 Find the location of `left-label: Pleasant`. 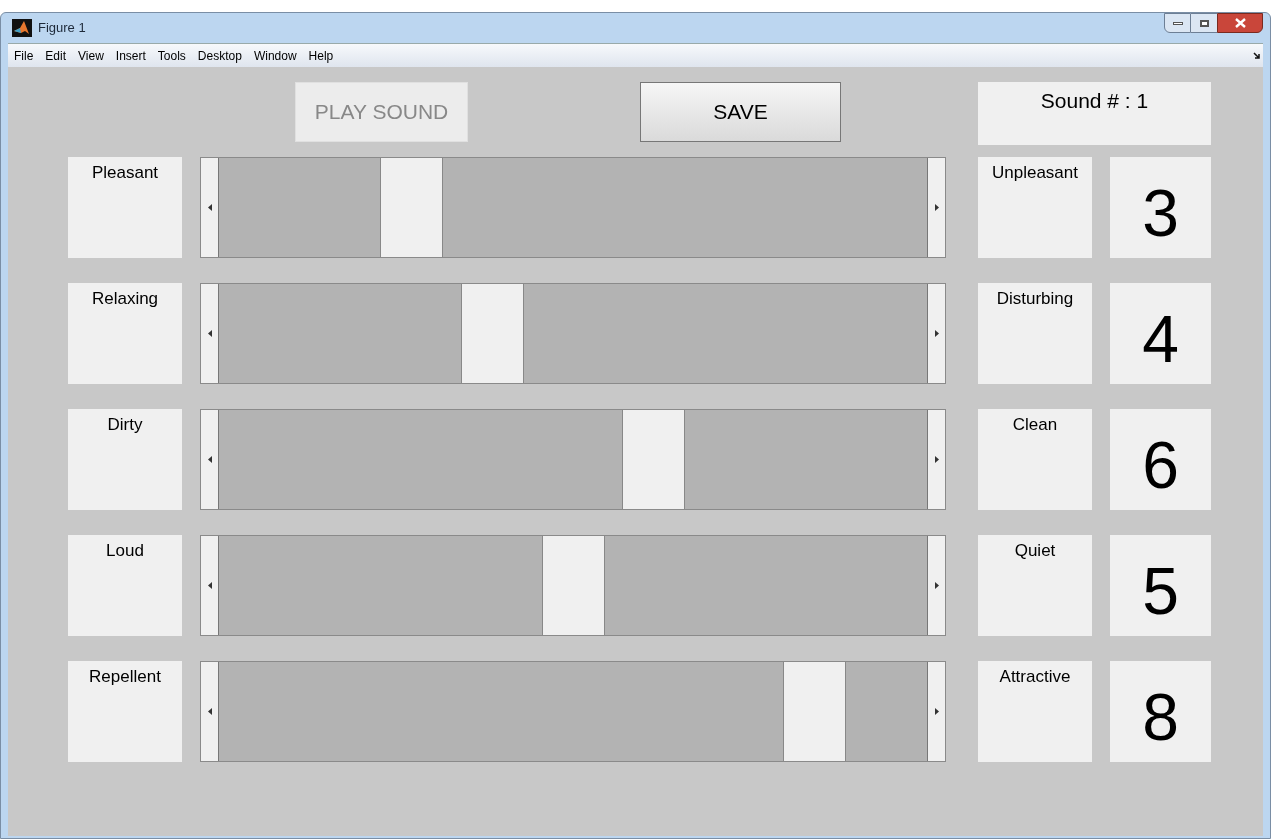

left-label: Pleasant is located at coordinates (125, 173).